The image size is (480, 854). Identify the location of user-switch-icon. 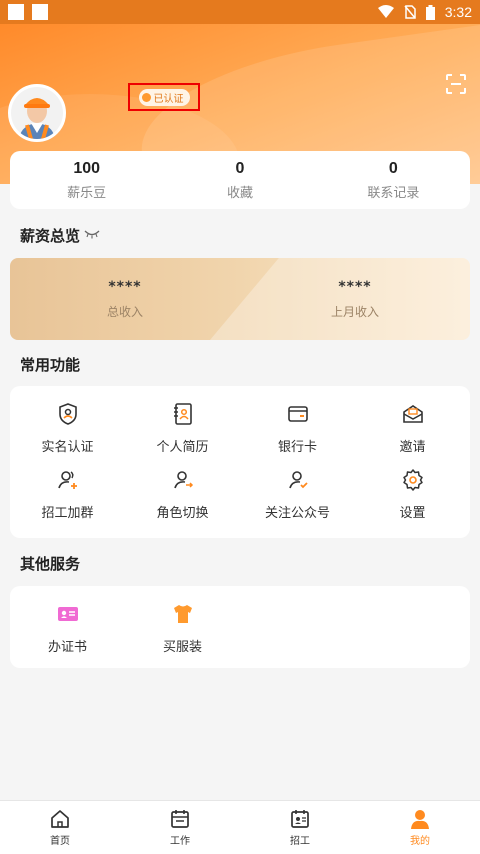
(183, 480).